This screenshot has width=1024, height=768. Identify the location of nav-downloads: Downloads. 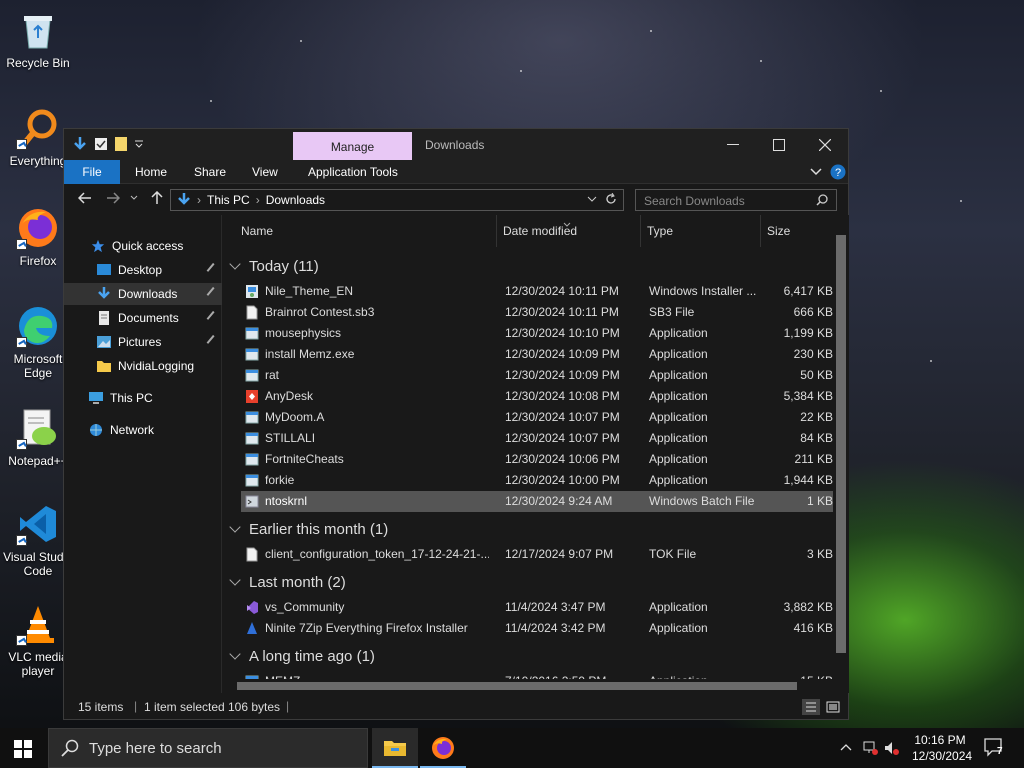
(143, 294).